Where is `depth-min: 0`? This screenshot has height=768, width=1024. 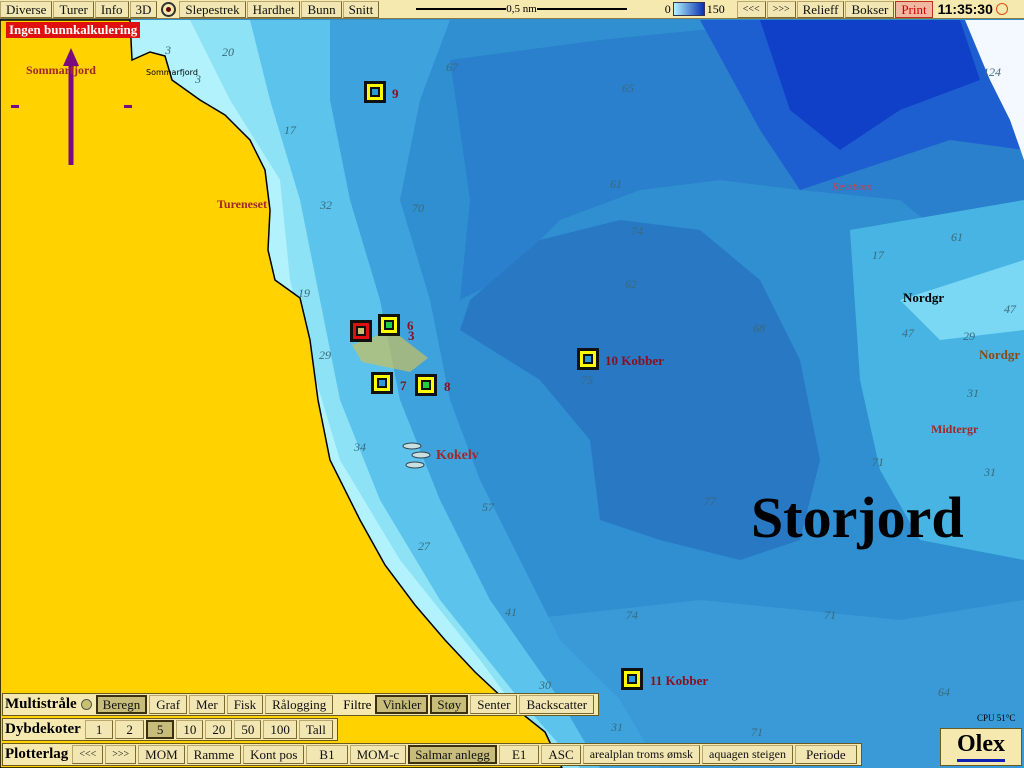
depth-min: 0 is located at coordinates (667, 8).